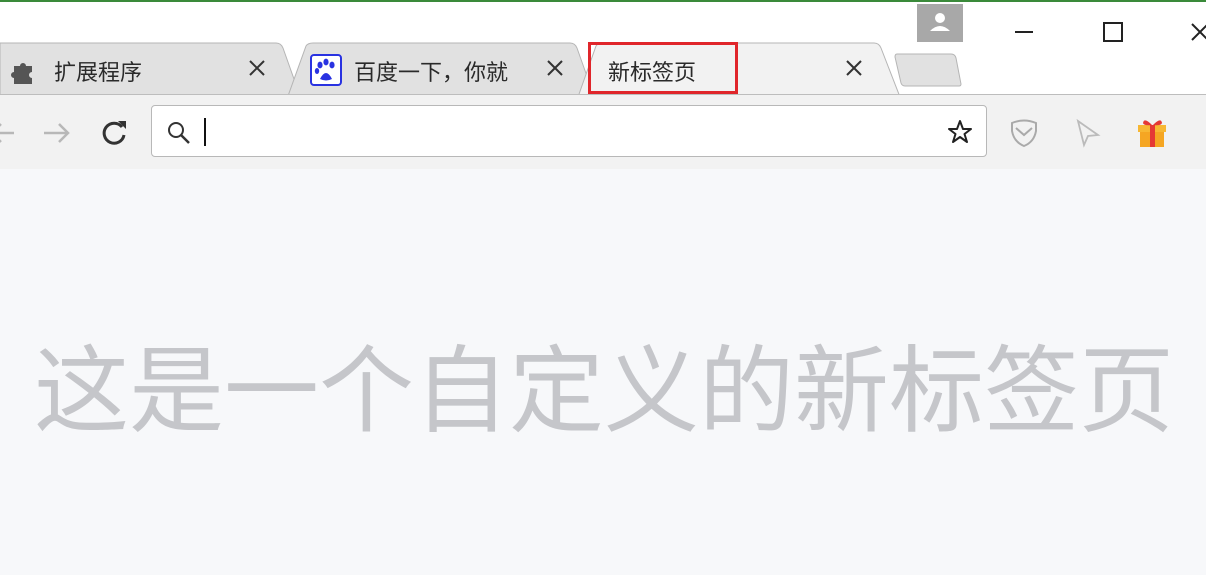 This screenshot has width=1206, height=575. I want to click on forward-button, so click(58, 133).